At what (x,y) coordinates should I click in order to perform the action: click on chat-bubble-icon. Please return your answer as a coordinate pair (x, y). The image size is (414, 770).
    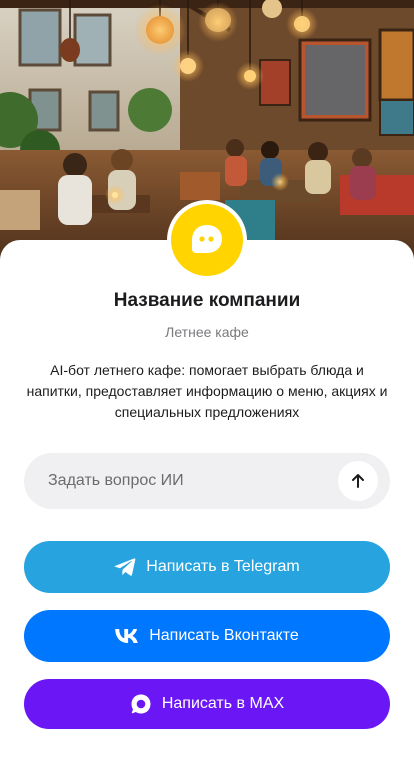
    Looking at the image, I should click on (207, 239).